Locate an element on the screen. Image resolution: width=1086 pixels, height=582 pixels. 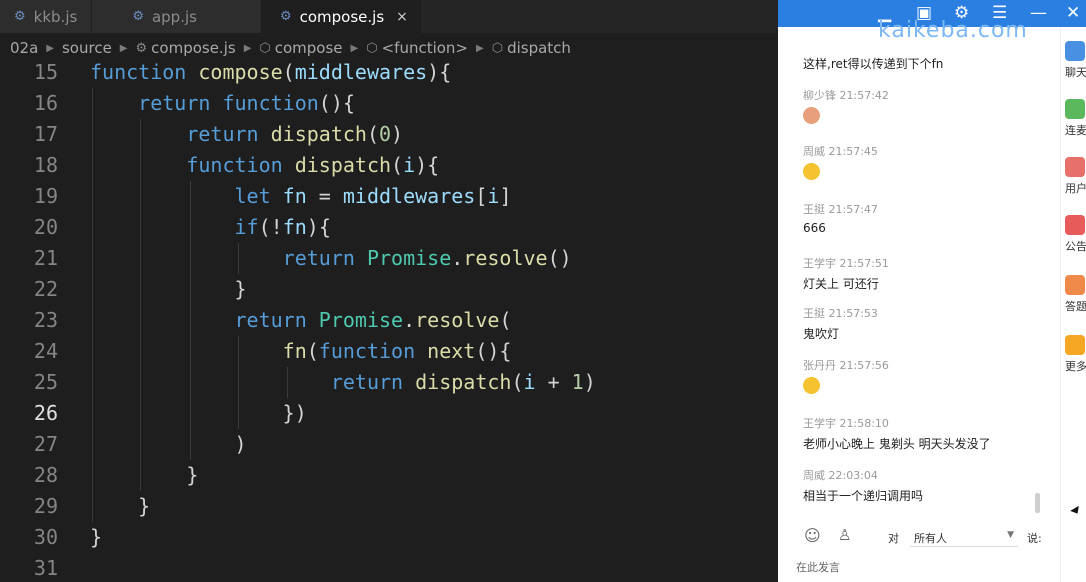
side-item-label: 答题卡 is located at coordinates (1075, 306).